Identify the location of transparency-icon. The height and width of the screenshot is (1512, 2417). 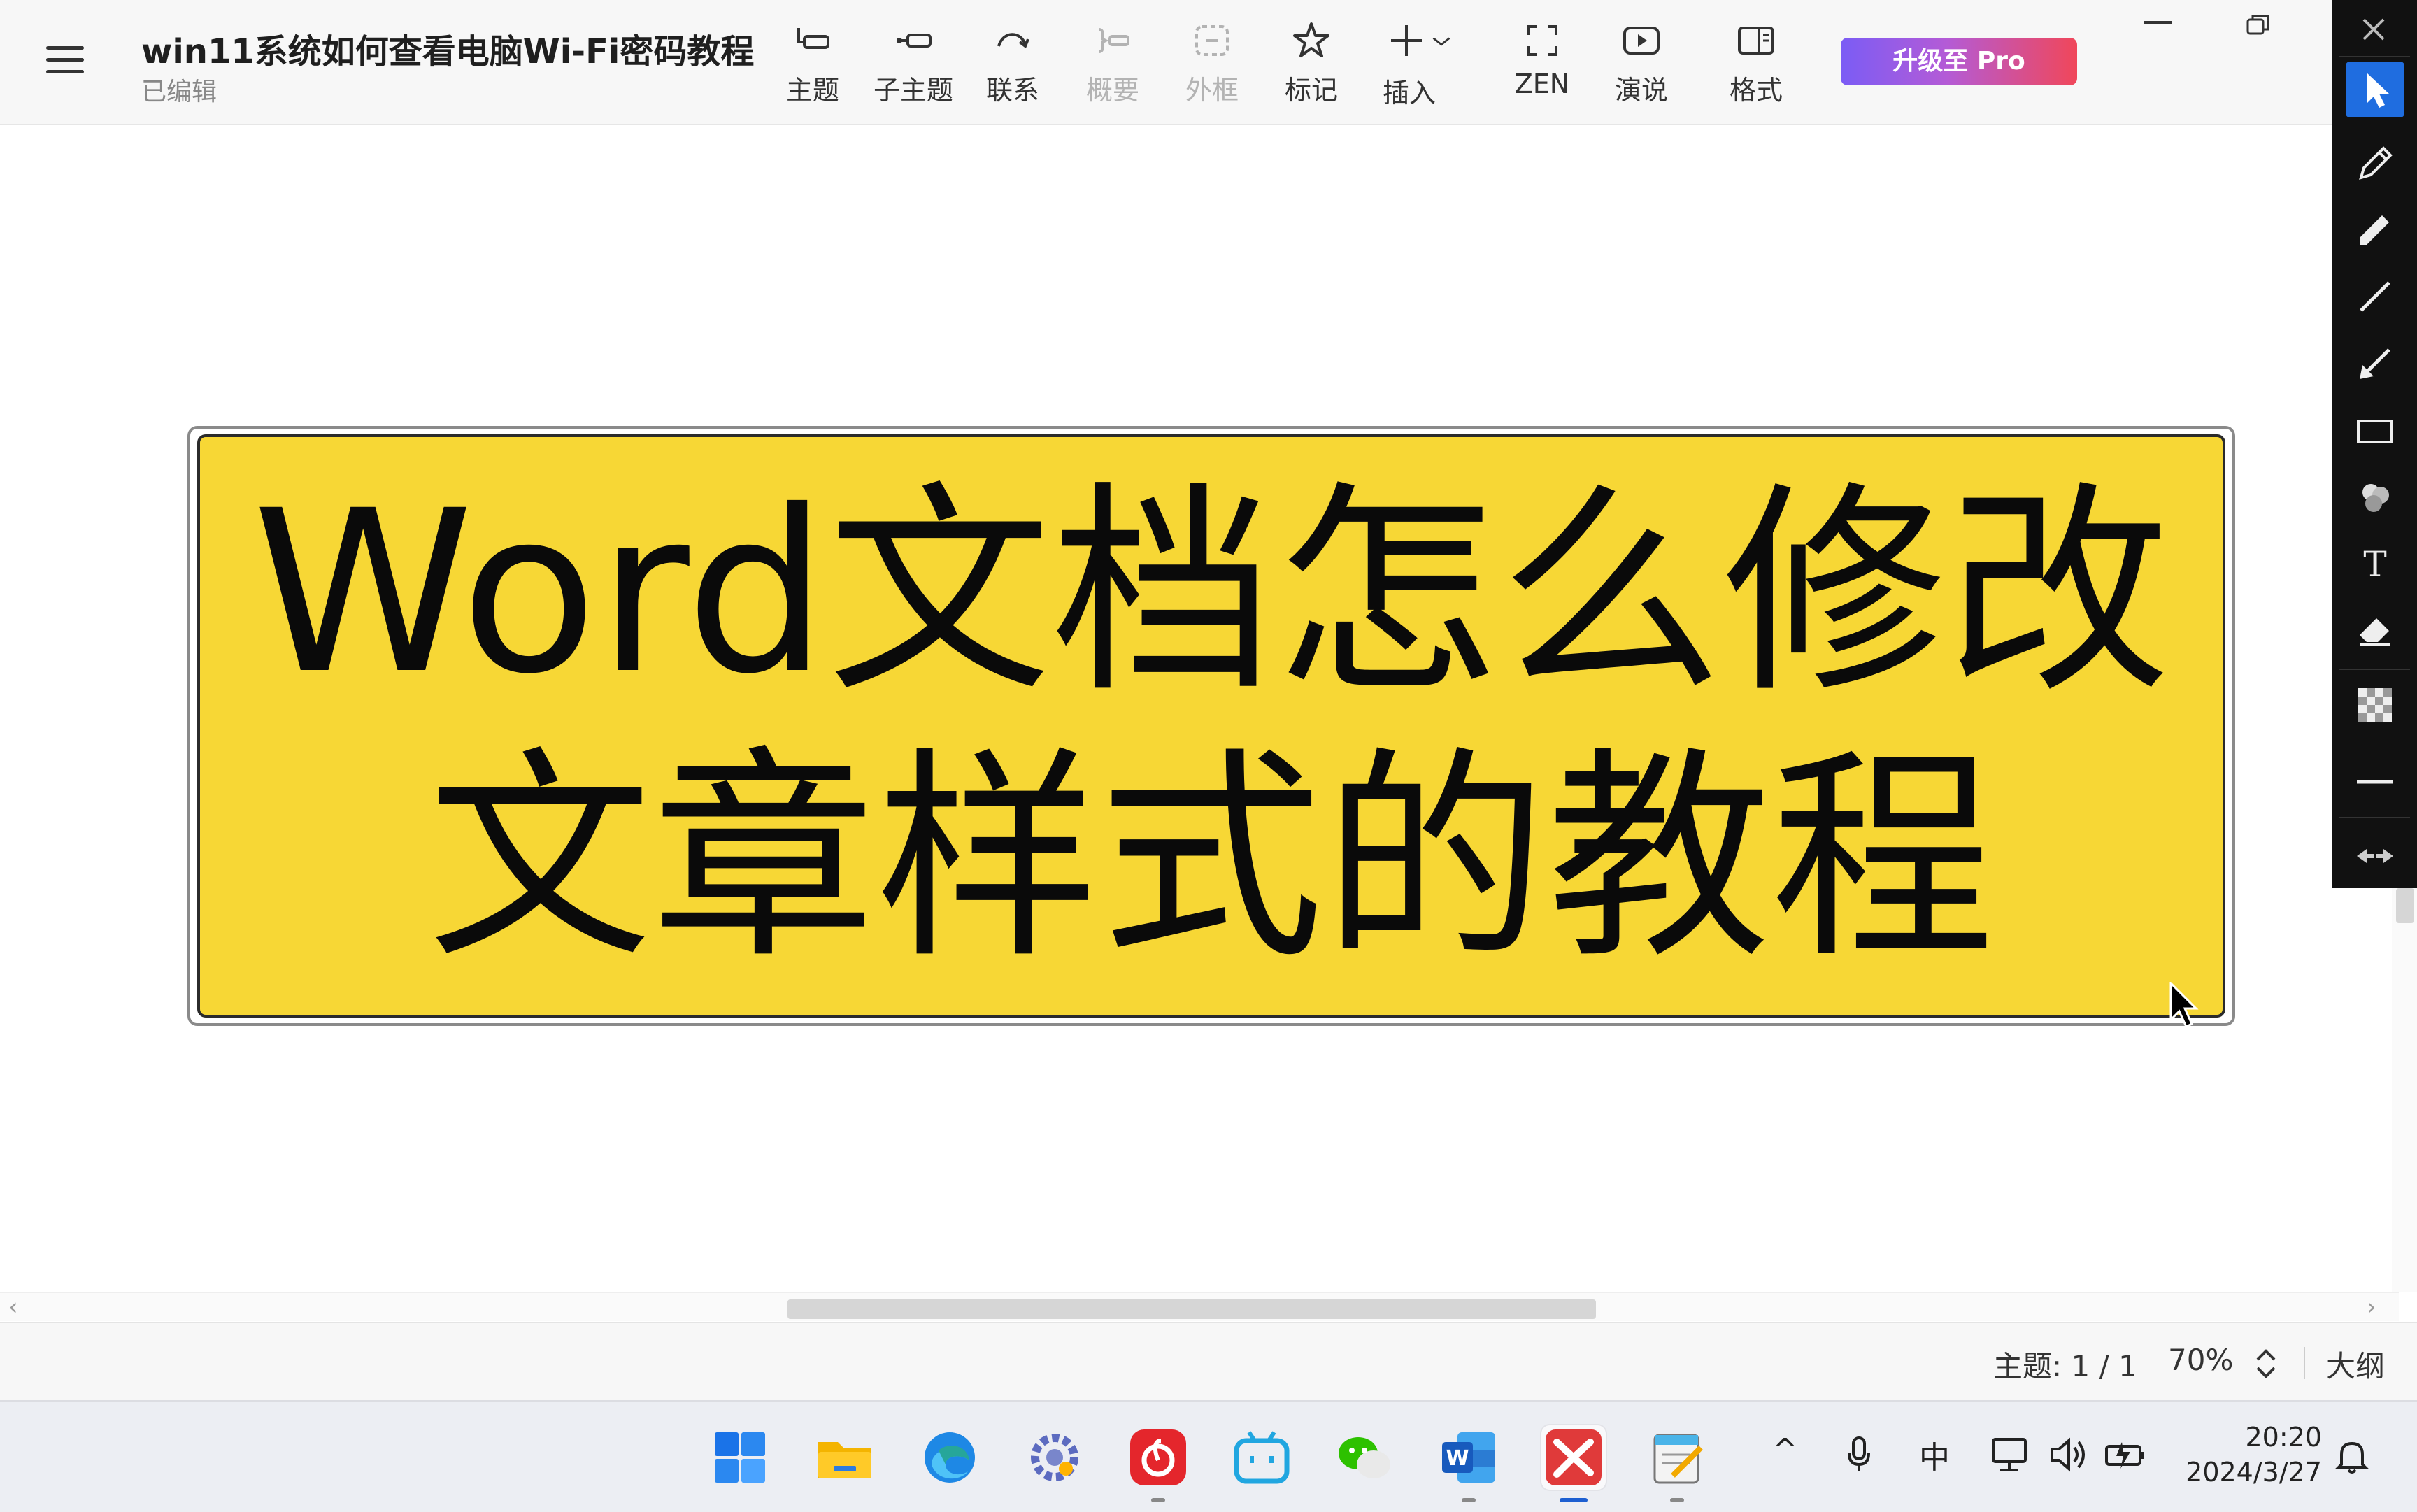
(2375, 705).